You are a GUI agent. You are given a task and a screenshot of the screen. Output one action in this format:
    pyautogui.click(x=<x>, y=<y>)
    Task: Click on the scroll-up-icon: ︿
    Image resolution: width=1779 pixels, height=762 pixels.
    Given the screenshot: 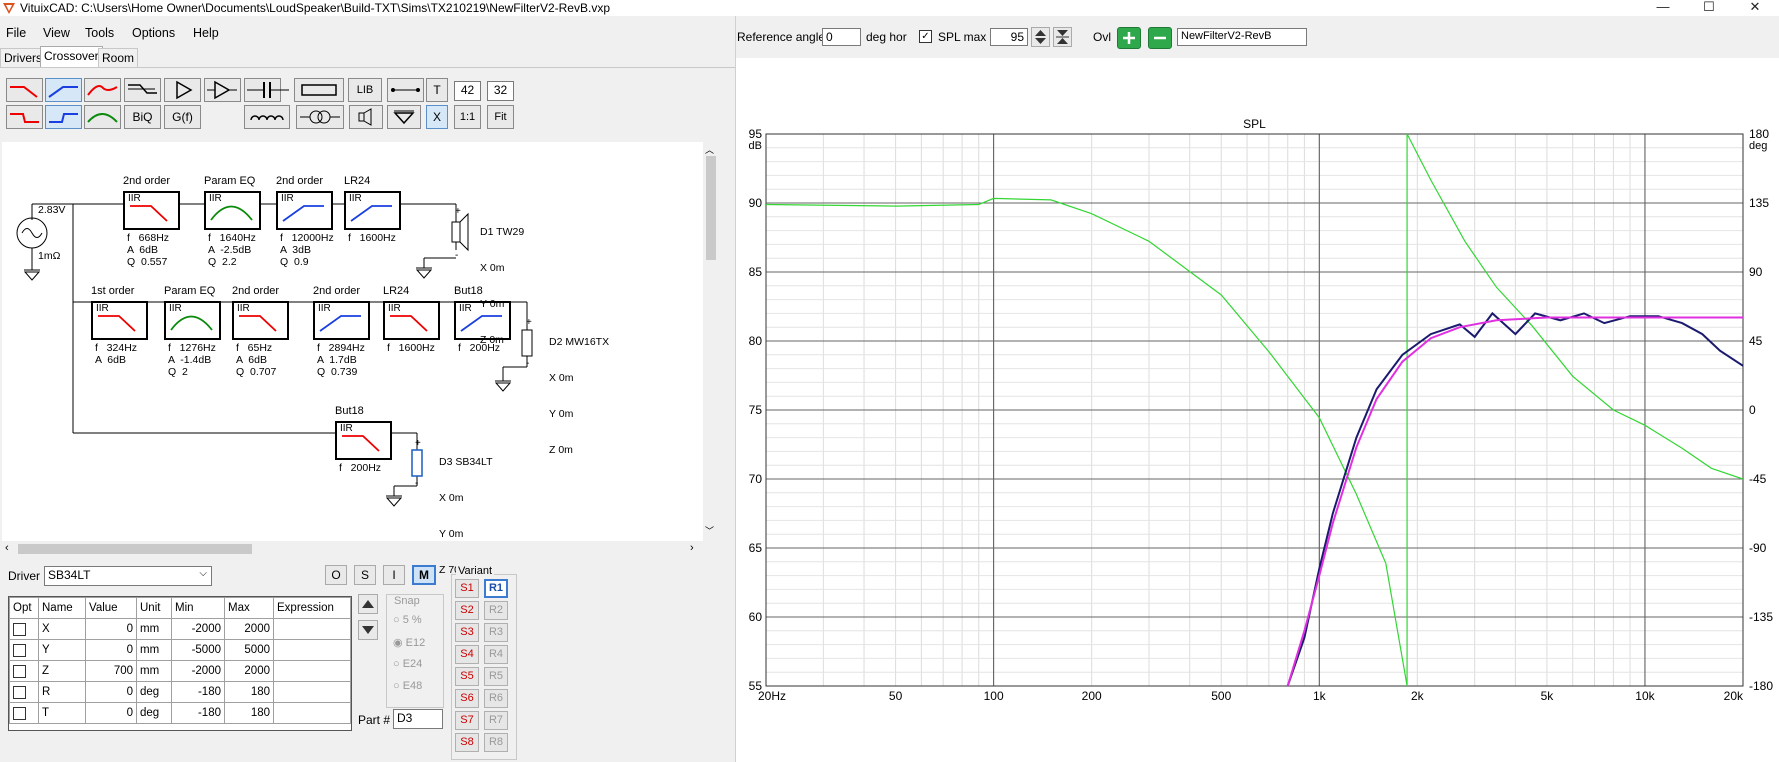 What is the action you would take?
    pyautogui.click(x=709, y=149)
    